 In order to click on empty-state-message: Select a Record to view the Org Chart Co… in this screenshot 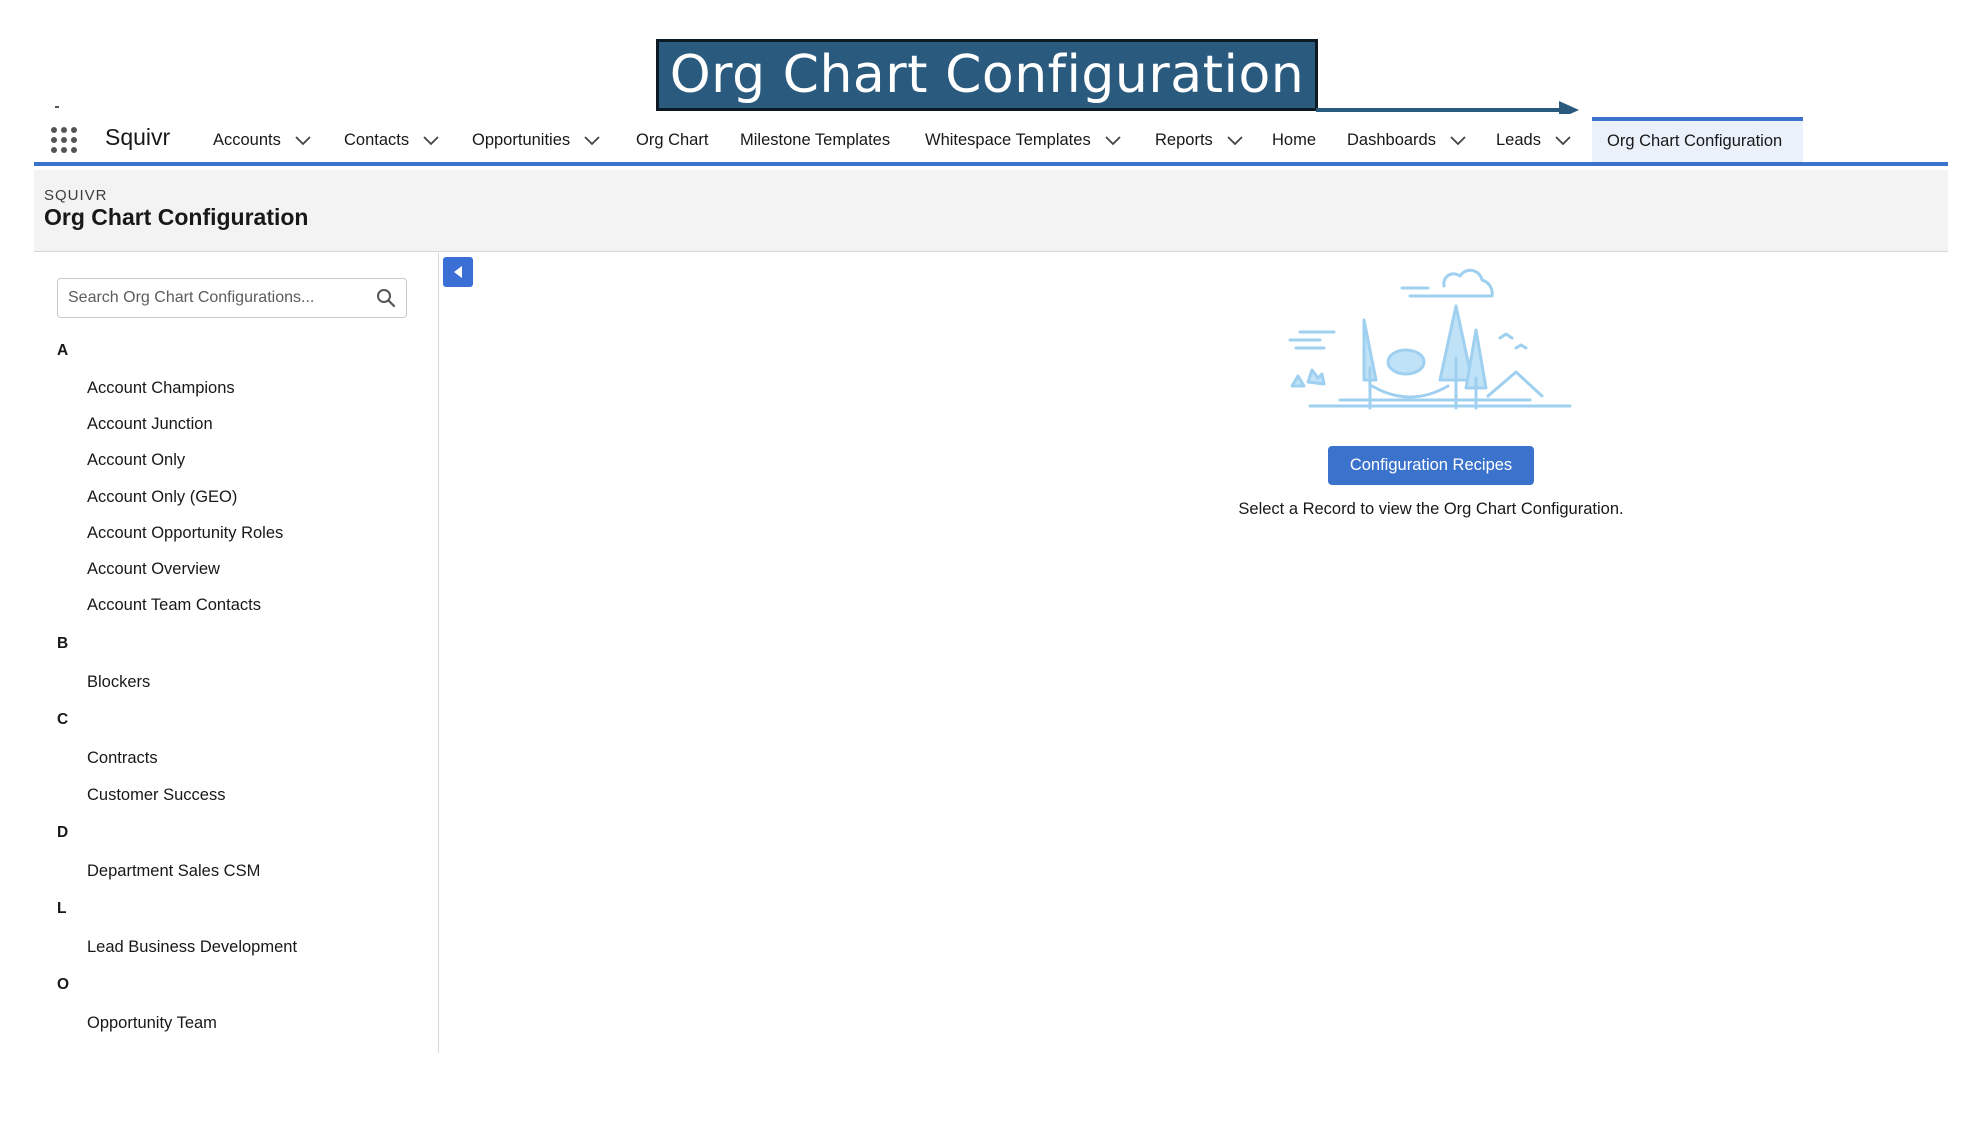, I will do `click(1431, 509)`.